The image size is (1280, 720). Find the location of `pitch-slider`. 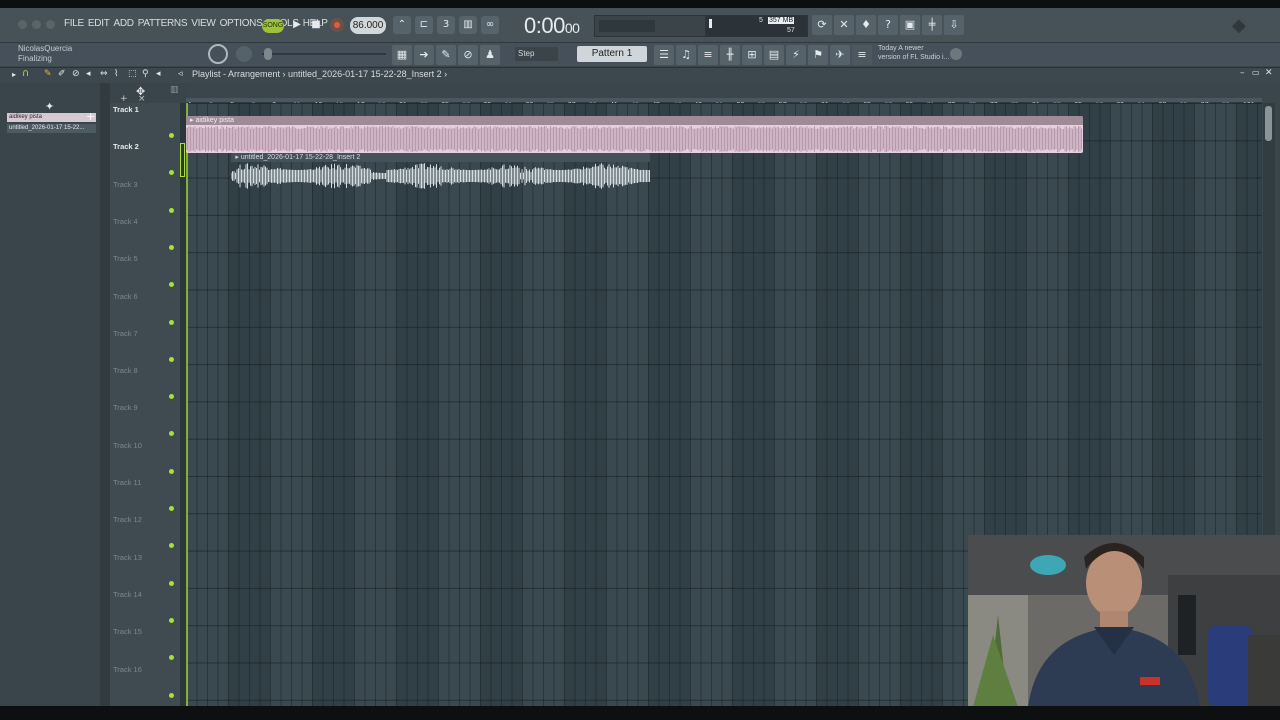

pitch-slider is located at coordinates (324, 54).